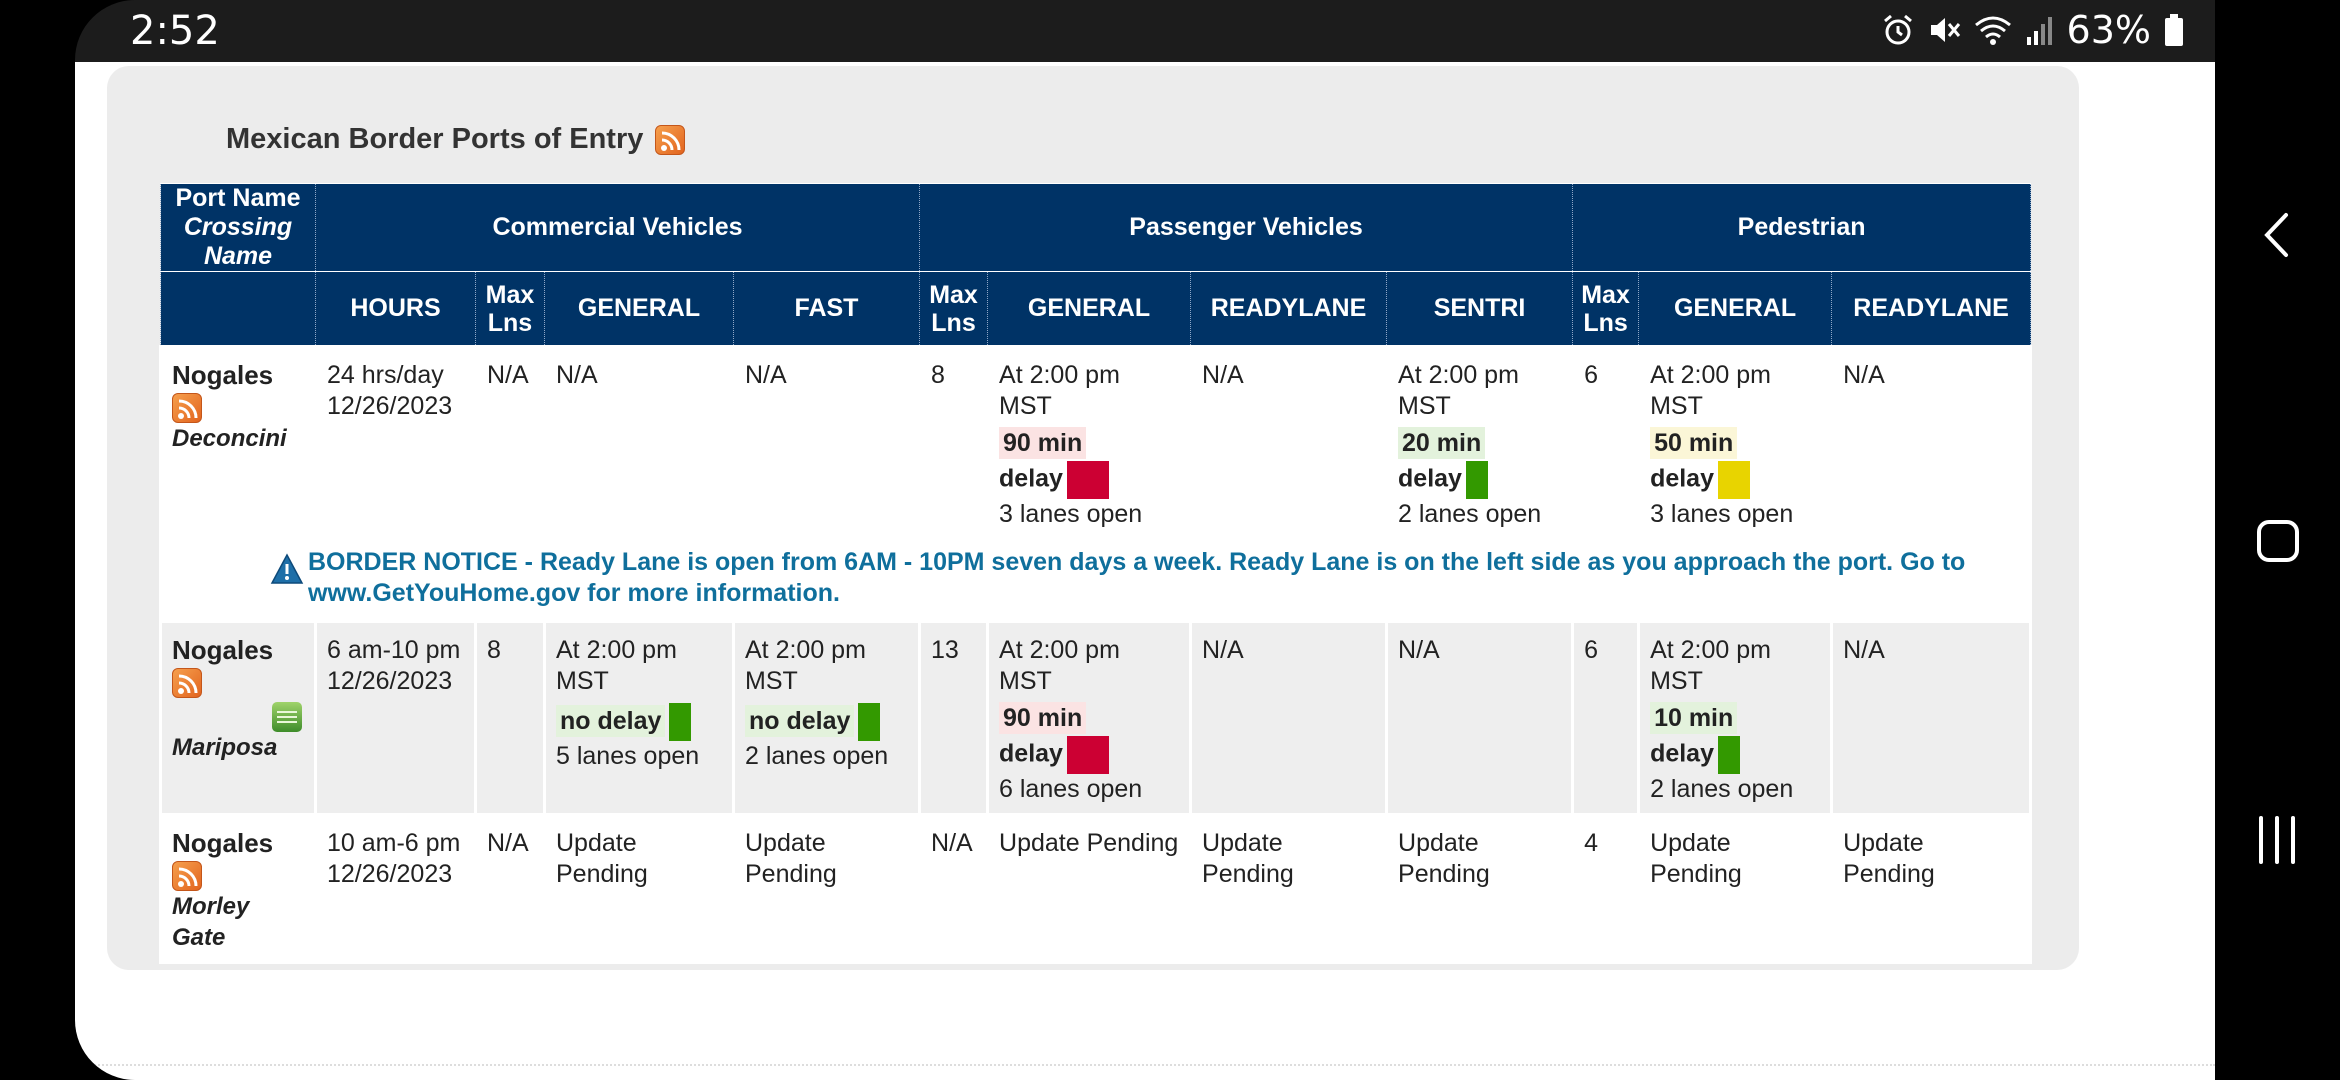 The width and height of the screenshot is (2340, 1080). What do you see at coordinates (510, 309) in the screenshot?
I see `header-com-max-lns: Max Lns` at bounding box center [510, 309].